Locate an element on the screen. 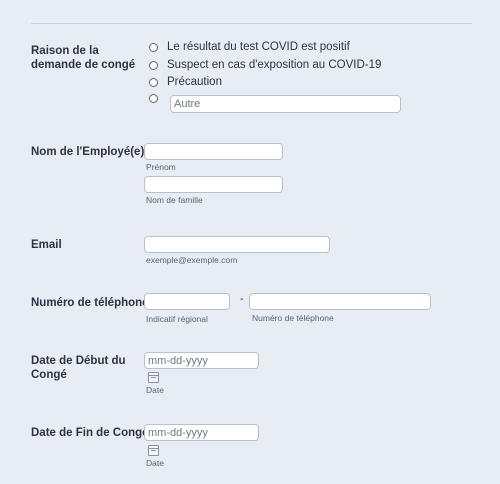 This screenshot has height=484, width=500. reason-other-input is located at coordinates (285, 104).